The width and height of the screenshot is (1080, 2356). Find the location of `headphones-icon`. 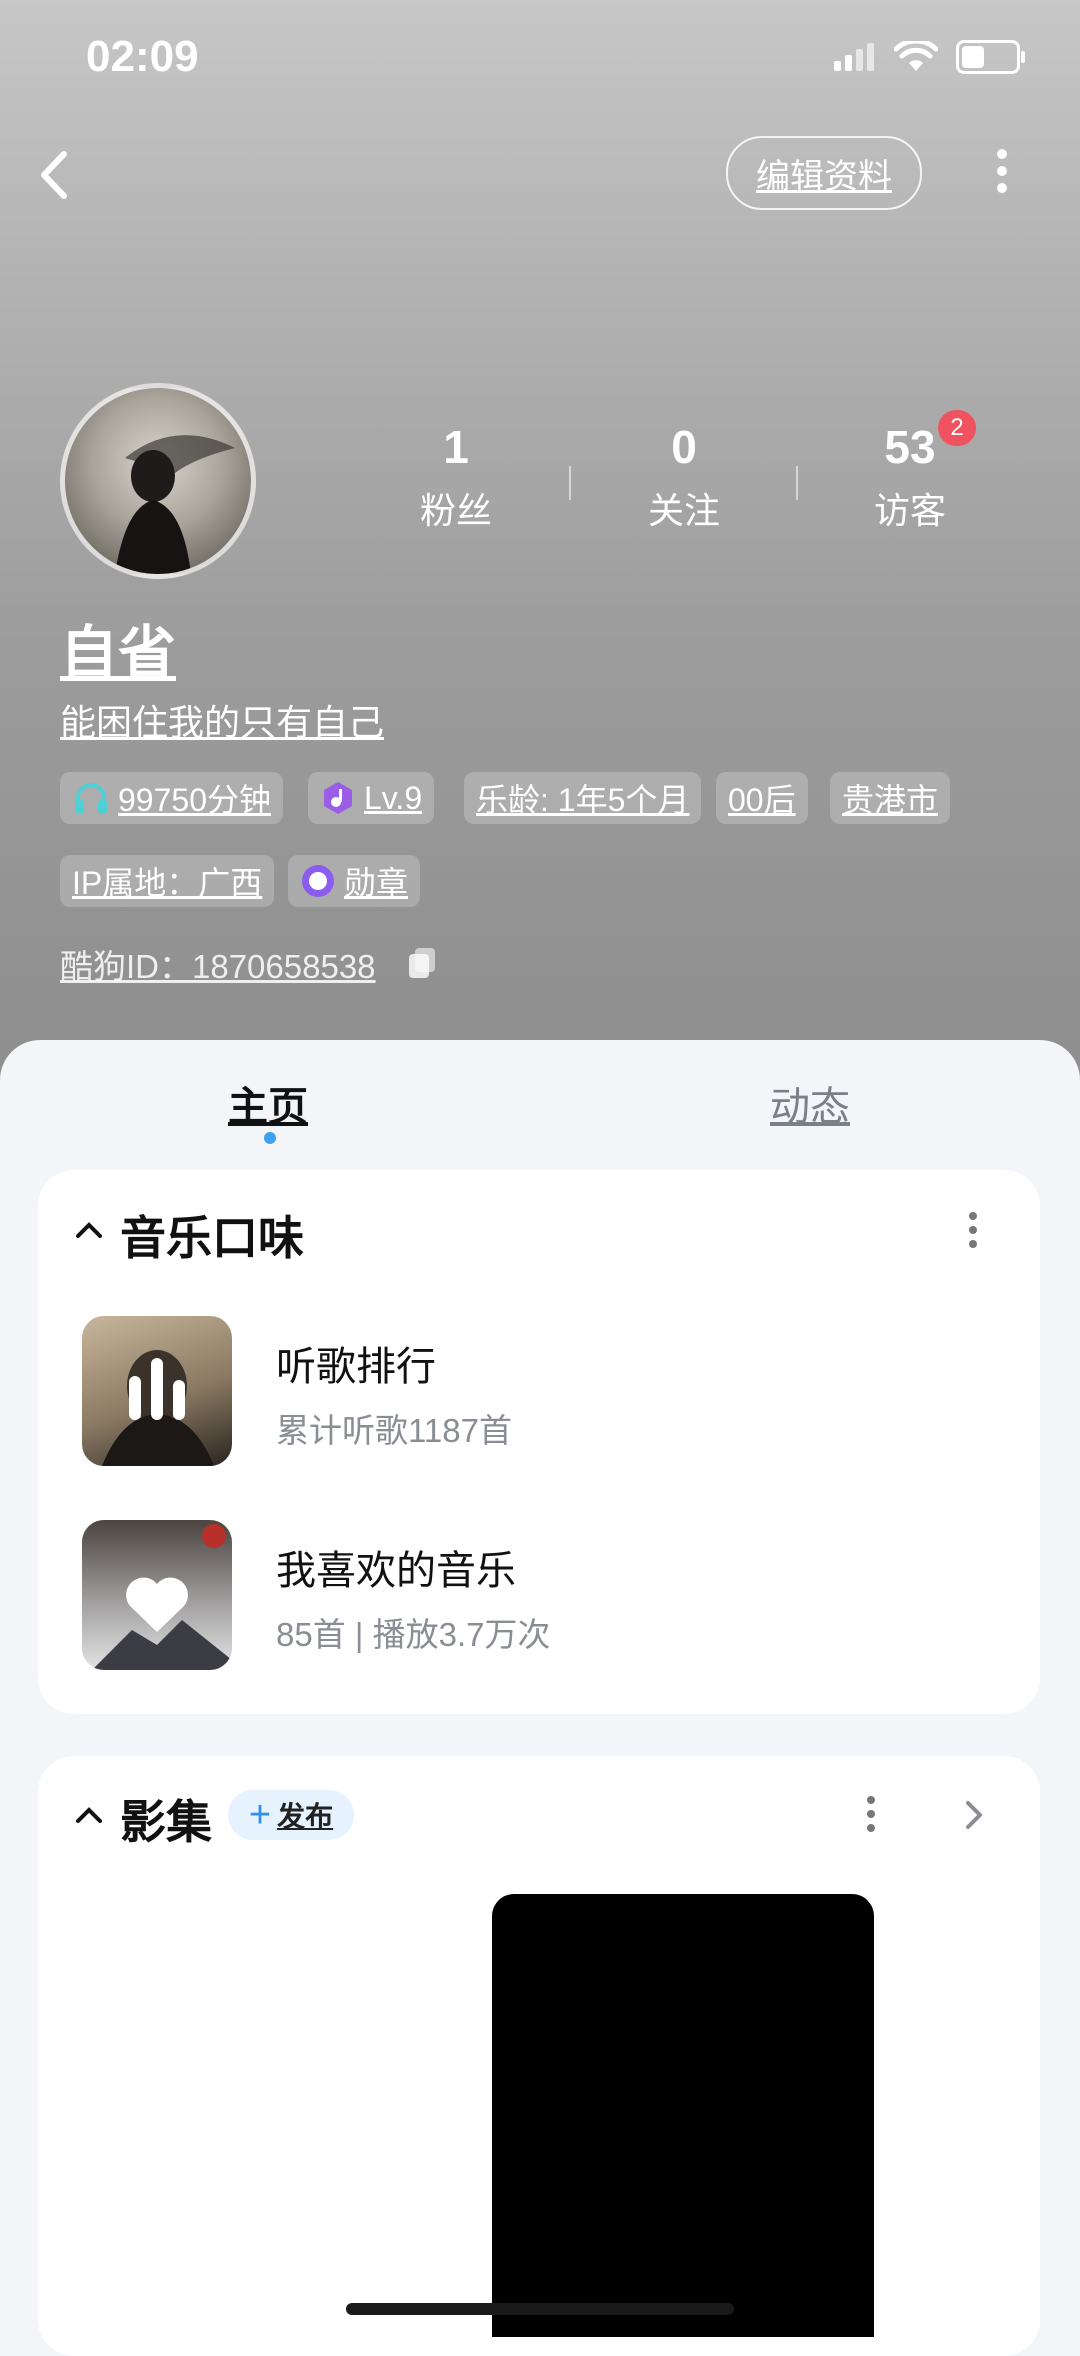

headphones-icon is located at coordinates (91, 798).